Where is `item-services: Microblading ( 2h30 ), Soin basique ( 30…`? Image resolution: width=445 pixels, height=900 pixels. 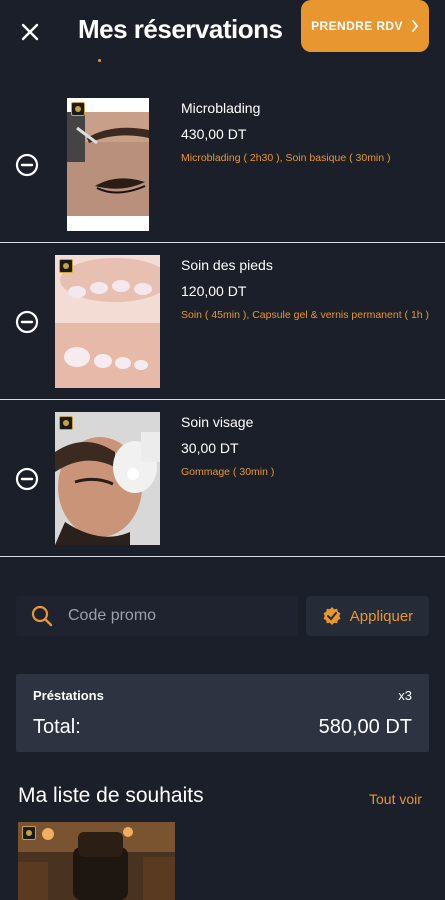 item-services: Microblading ( 2h30 ), Soin basique ( 30… is located at coordinates (286, 158).